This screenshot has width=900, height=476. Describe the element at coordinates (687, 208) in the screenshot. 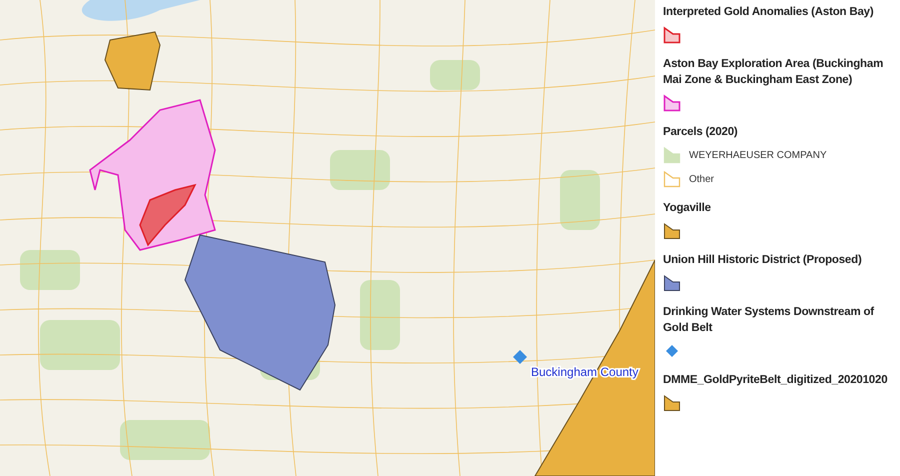

I see `layer-title: Yogaville` at that location.